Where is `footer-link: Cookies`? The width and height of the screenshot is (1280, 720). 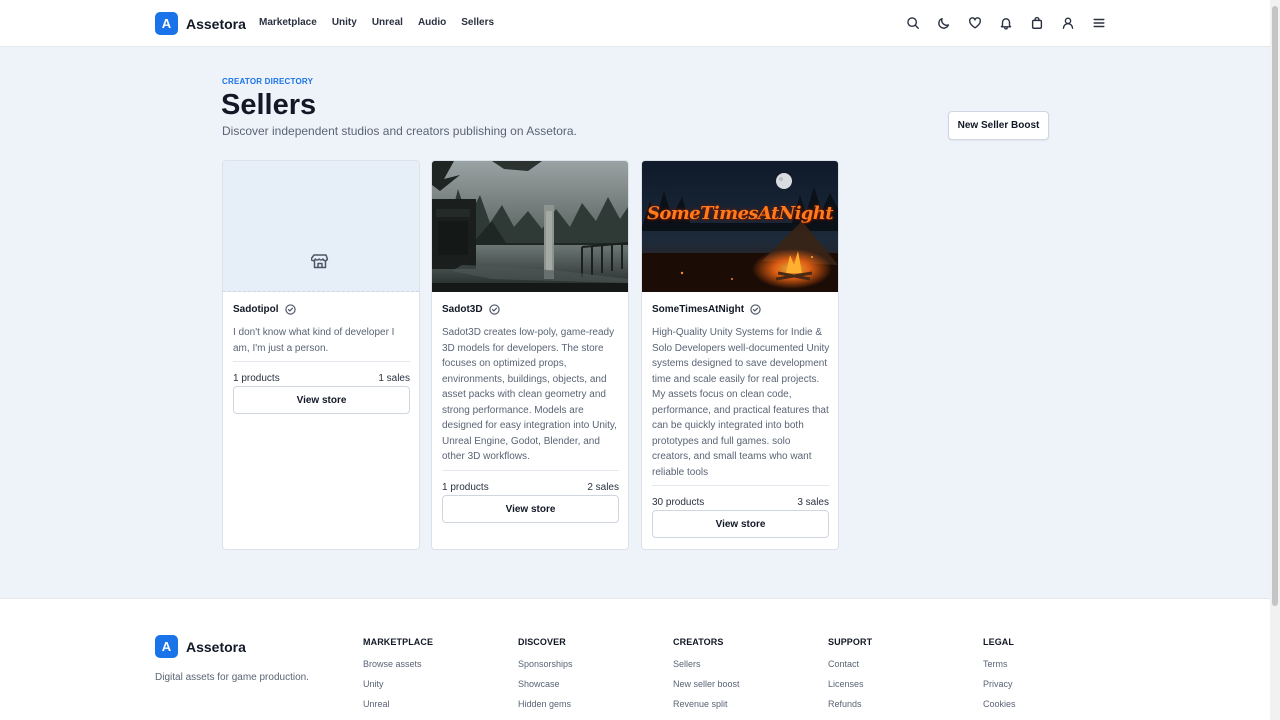 footer-link: Cookies is located at coordinates (999, 704).